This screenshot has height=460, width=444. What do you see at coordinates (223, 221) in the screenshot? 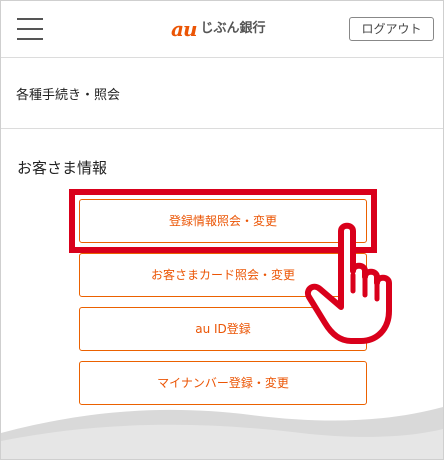
I see `registration-info-button: 登録情報照会・変更` at bounding box center [223, 221].